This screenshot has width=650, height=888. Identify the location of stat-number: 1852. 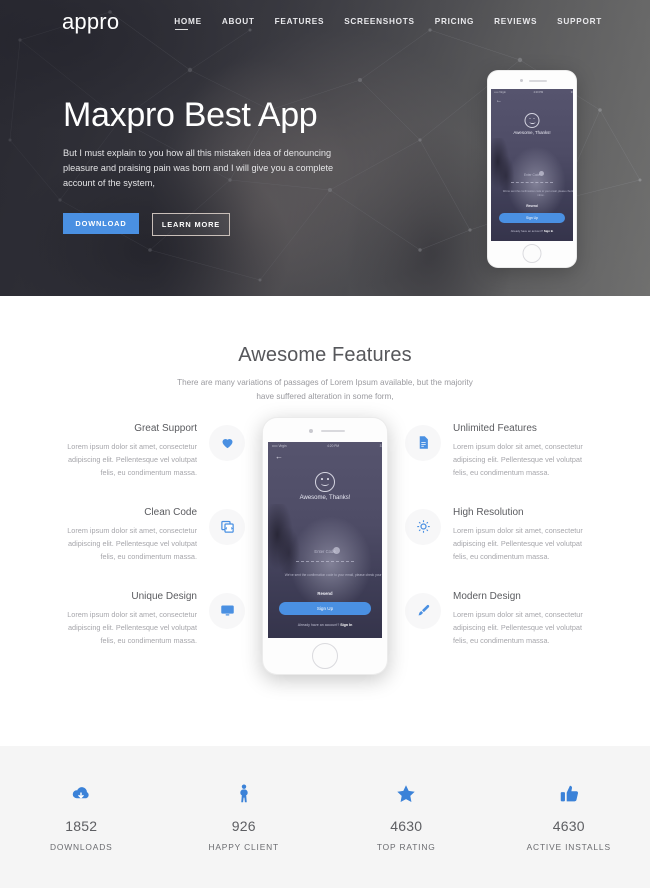
(81, 826).